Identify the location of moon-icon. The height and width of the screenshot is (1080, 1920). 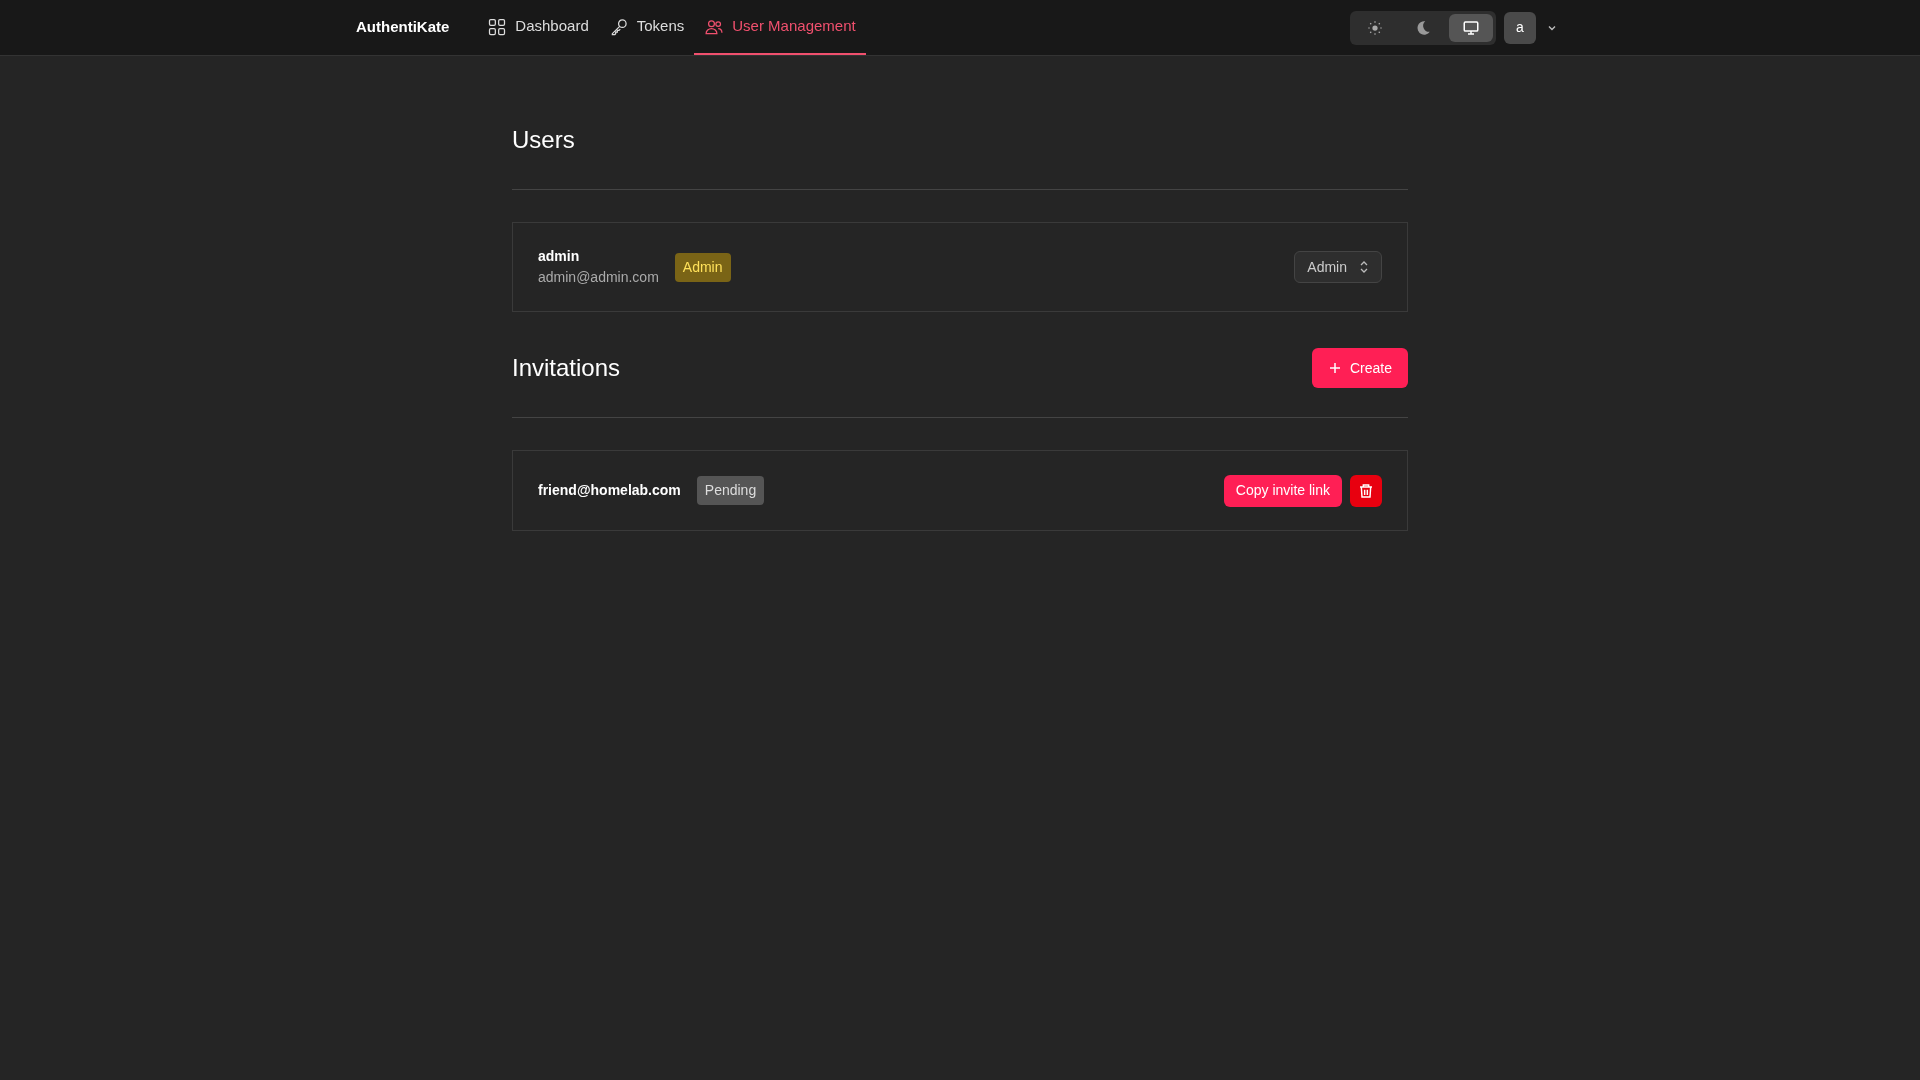
(1423, 27).